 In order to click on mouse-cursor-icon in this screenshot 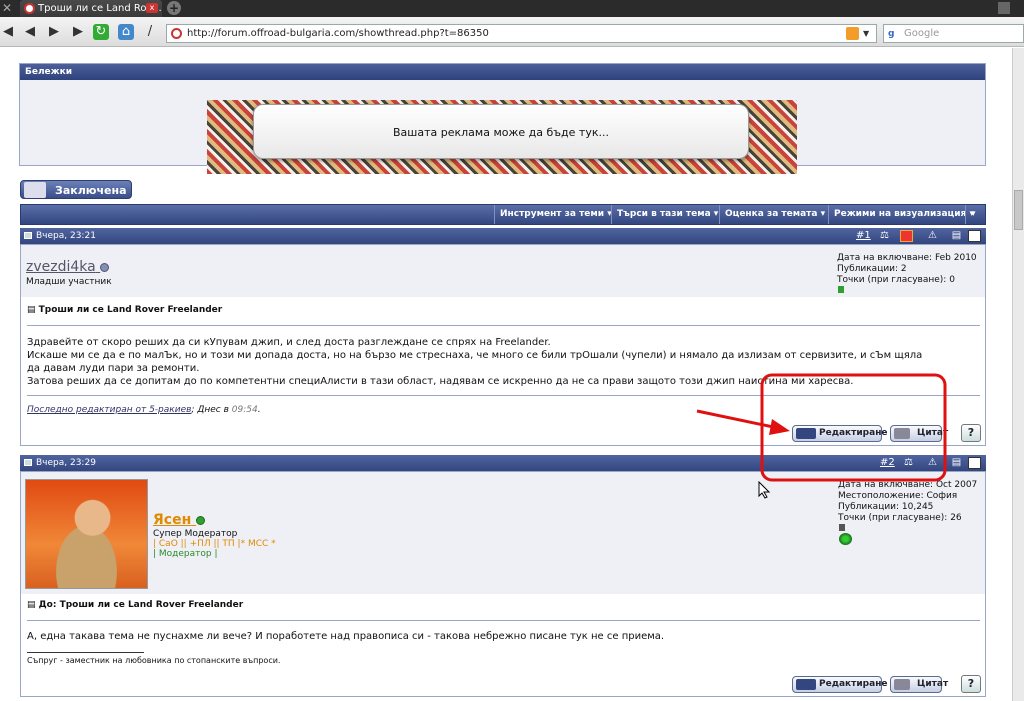, I will do `click(764, 490)`.